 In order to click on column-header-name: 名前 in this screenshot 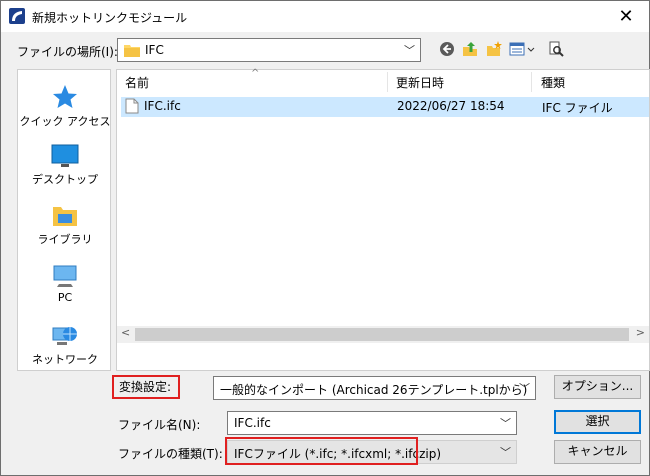, I will do `click(137, 82)`.